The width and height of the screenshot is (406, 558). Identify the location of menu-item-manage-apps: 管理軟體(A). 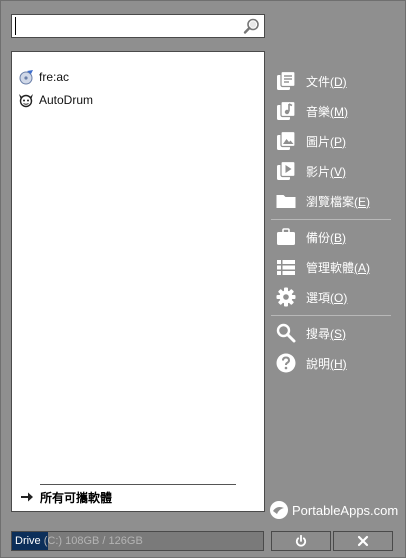
(334, 267).